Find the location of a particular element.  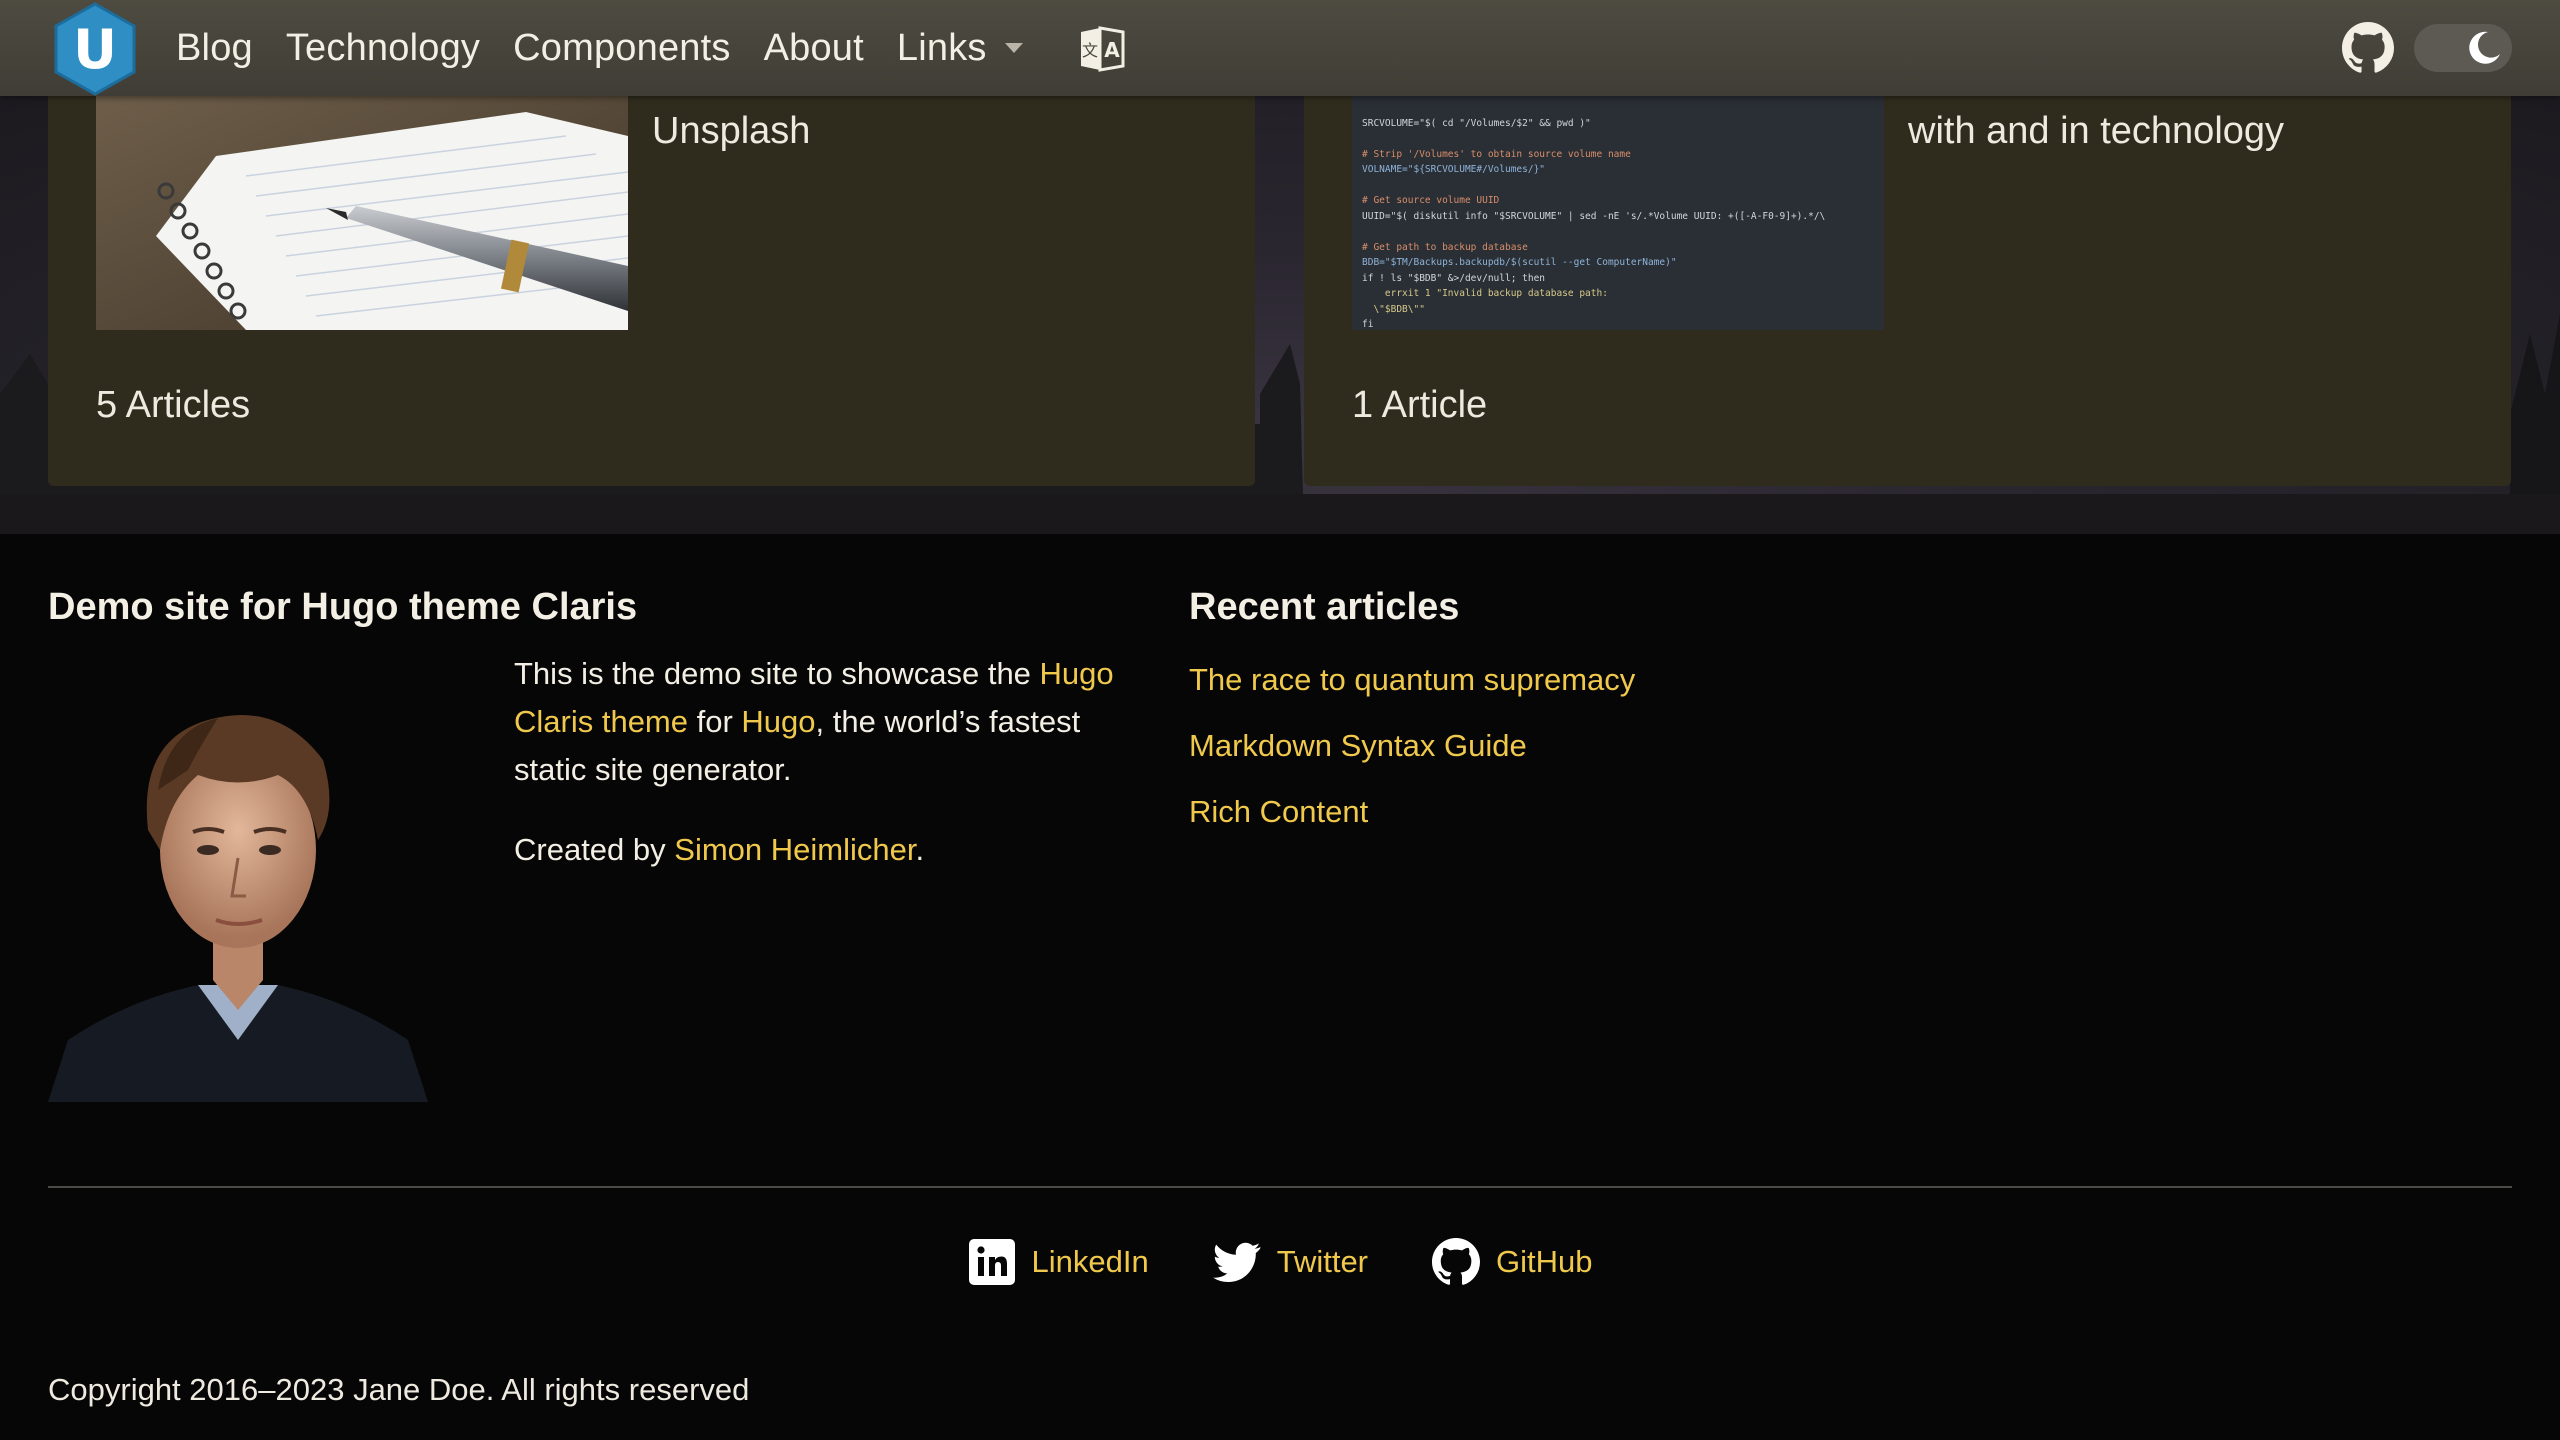

twitter-icon is located at coordinates (1236, 1262).